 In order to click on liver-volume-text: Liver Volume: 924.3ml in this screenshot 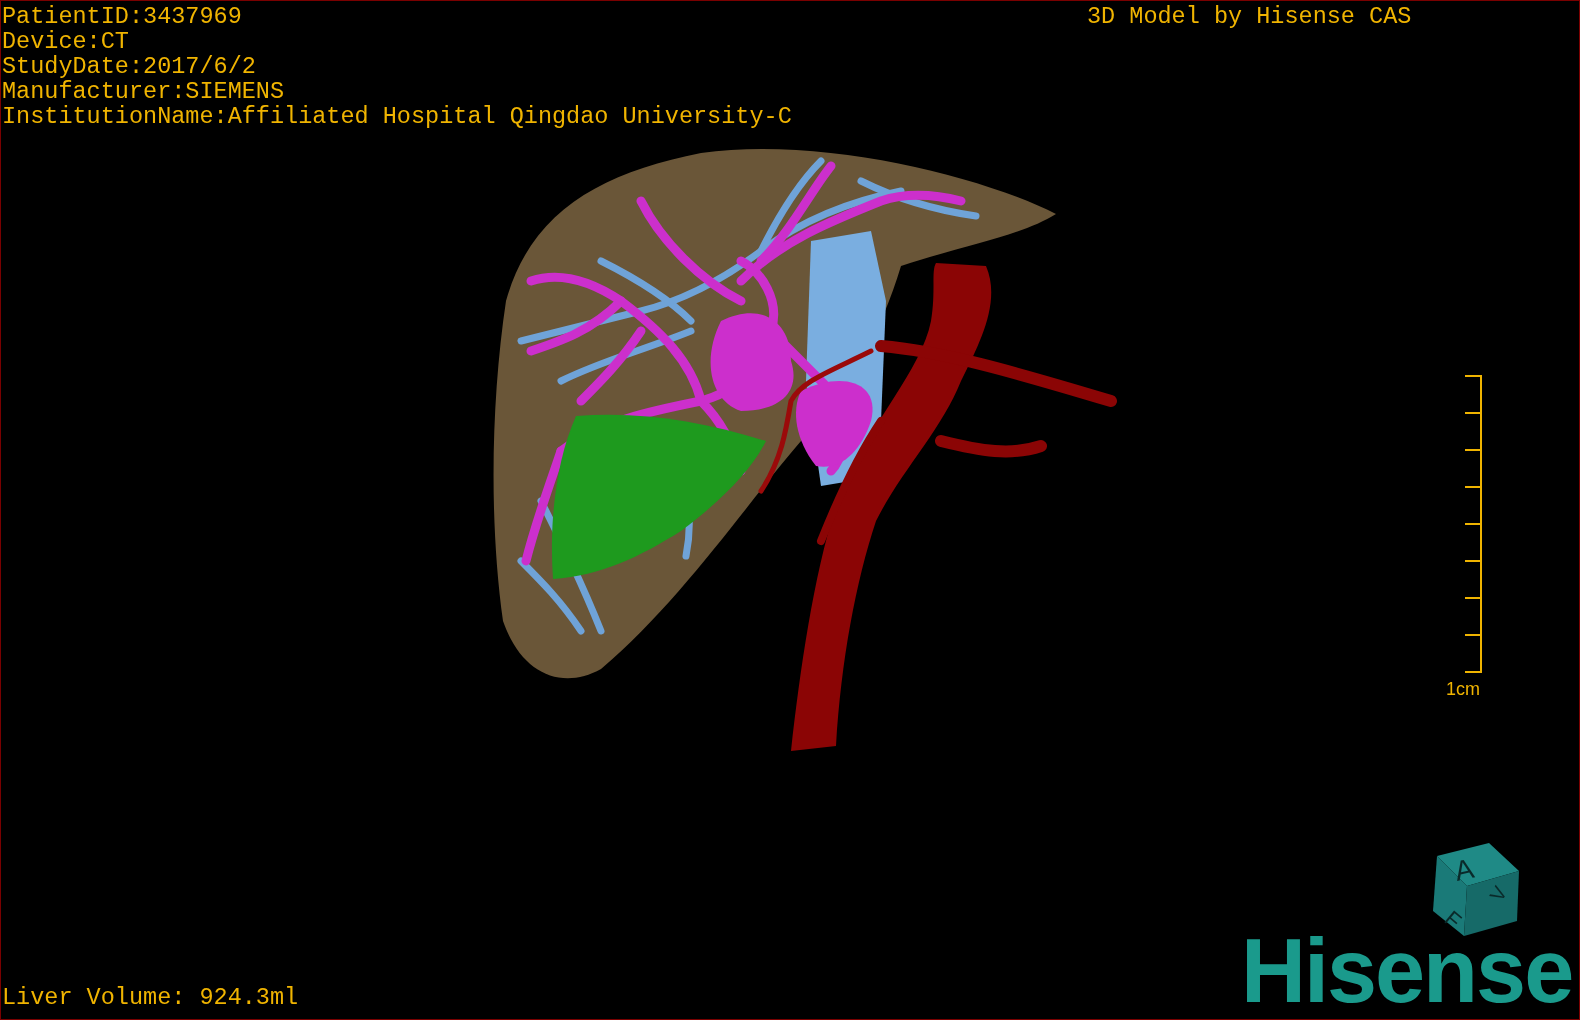, I will do `click(150, 997)`.